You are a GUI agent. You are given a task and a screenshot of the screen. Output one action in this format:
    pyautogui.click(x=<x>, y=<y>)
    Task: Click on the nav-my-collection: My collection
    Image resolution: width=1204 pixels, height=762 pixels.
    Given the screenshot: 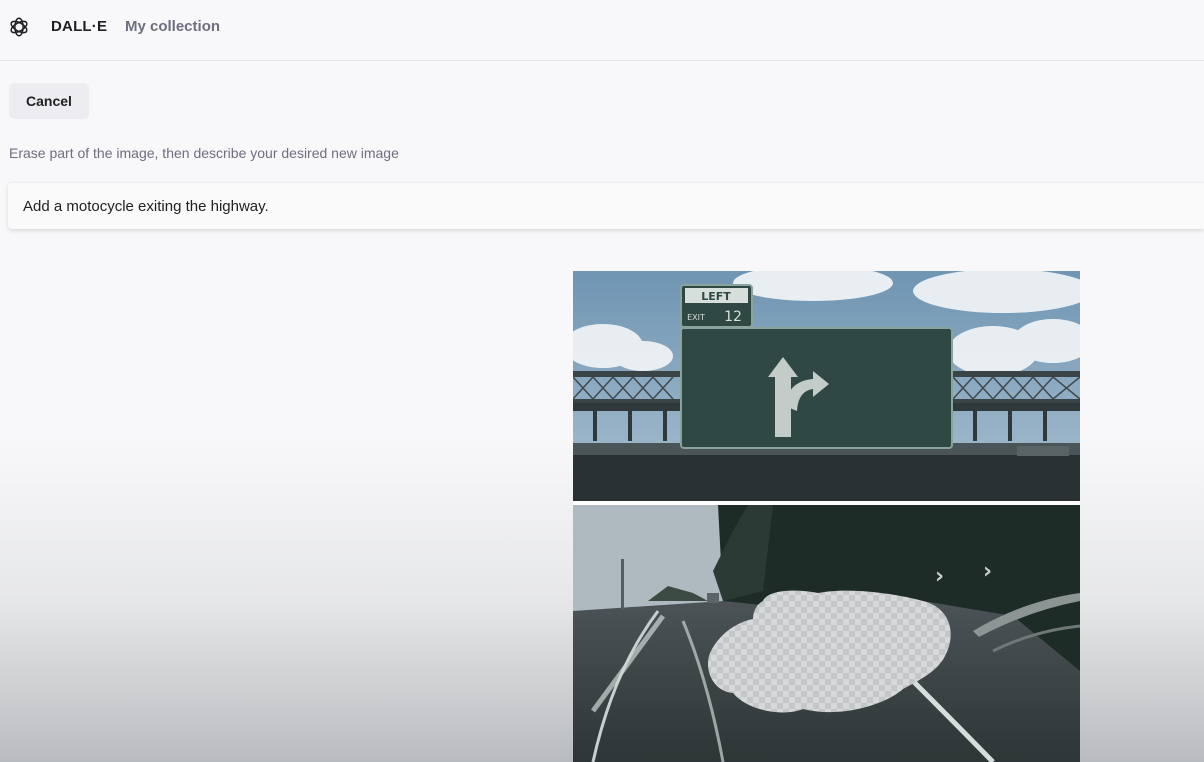 What is the action you would take?
    pyautogui.click(x=172, y=26)
    